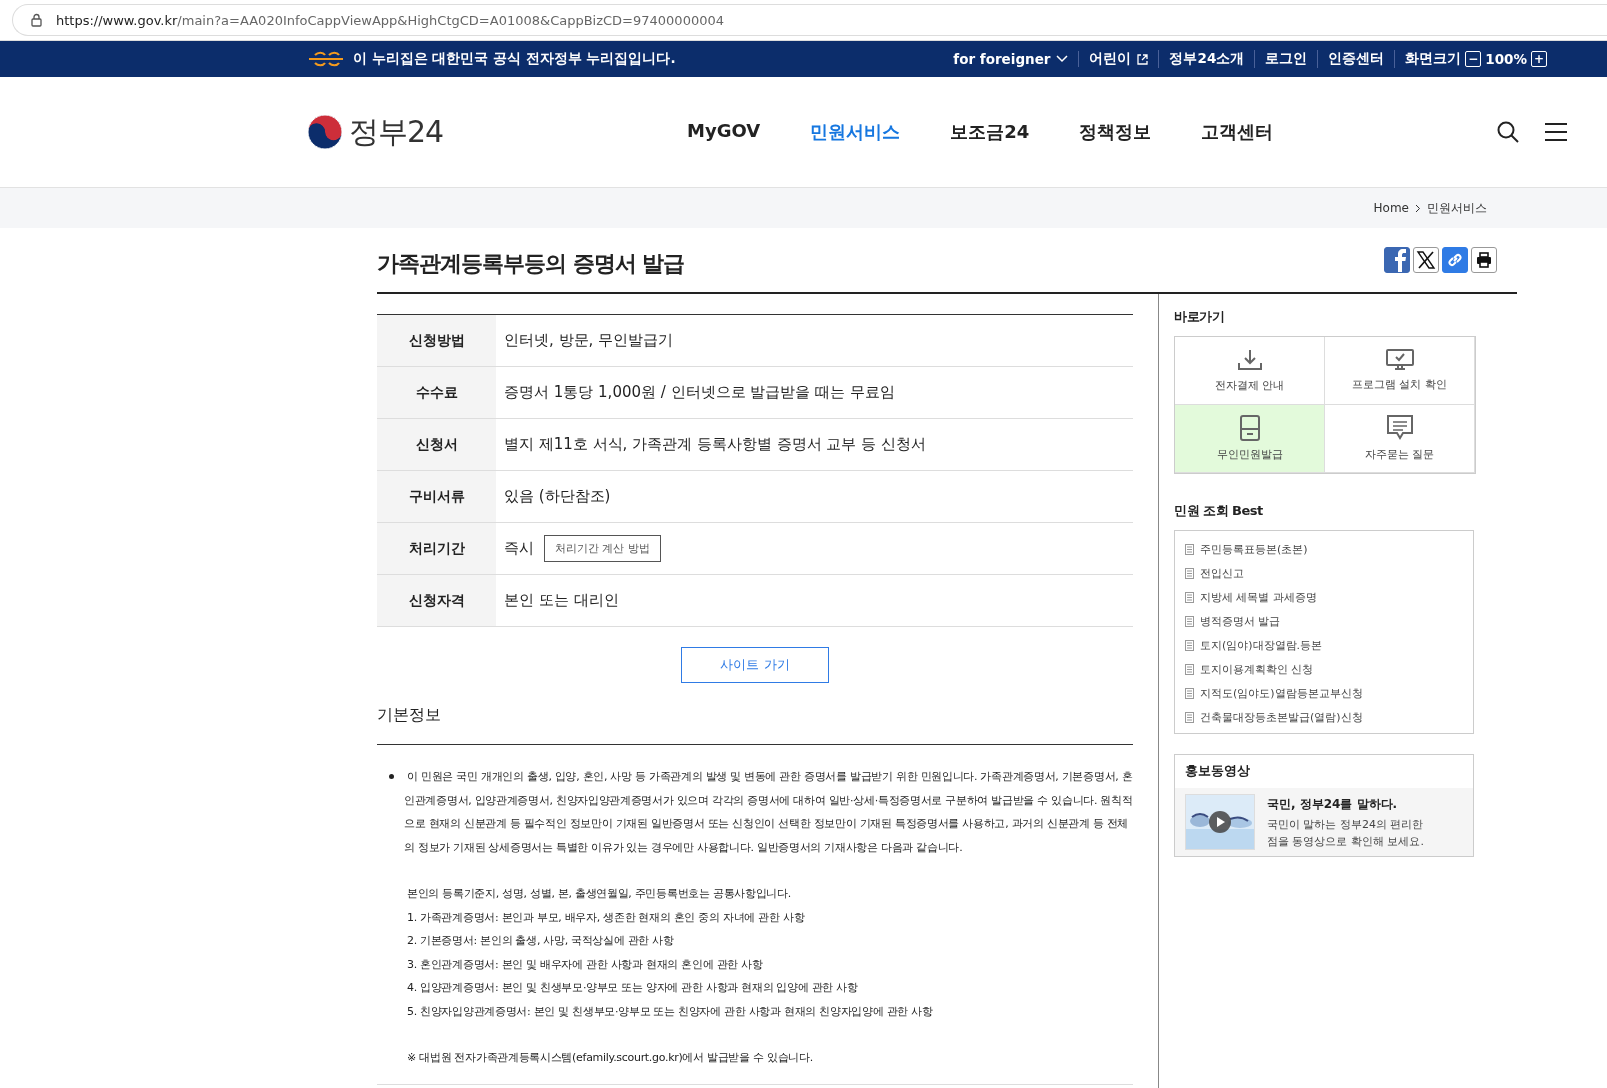  Describe the element at coordinates (519, 548) in the screenshot. I see `row-value: 즉시` at that location.